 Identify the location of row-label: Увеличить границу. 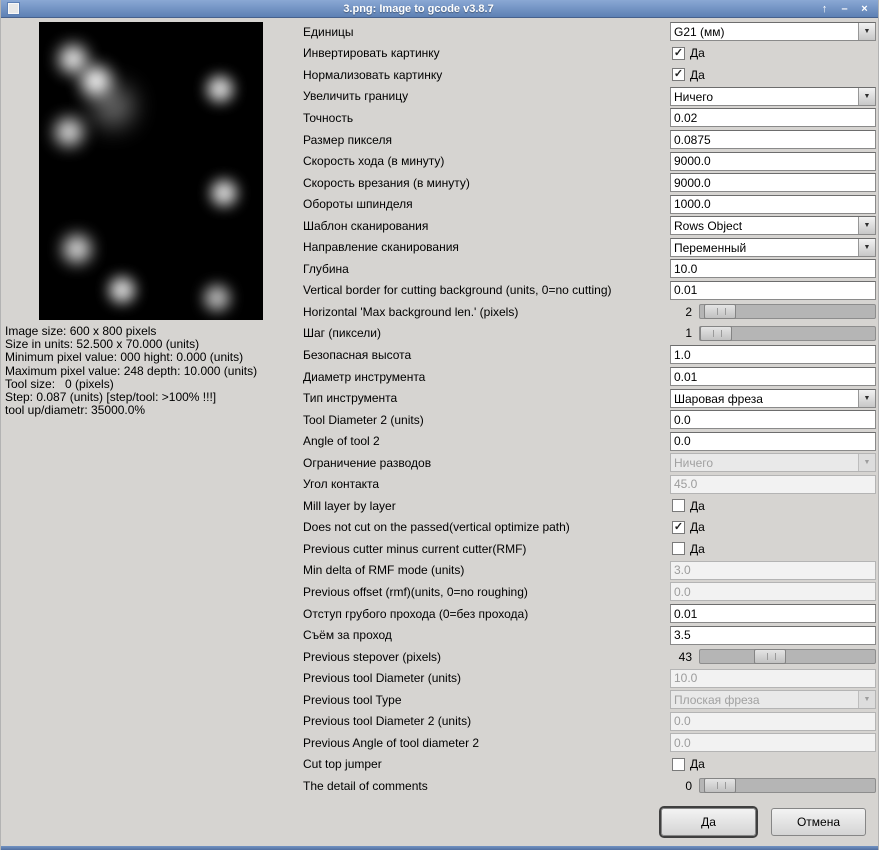
(356, 96).